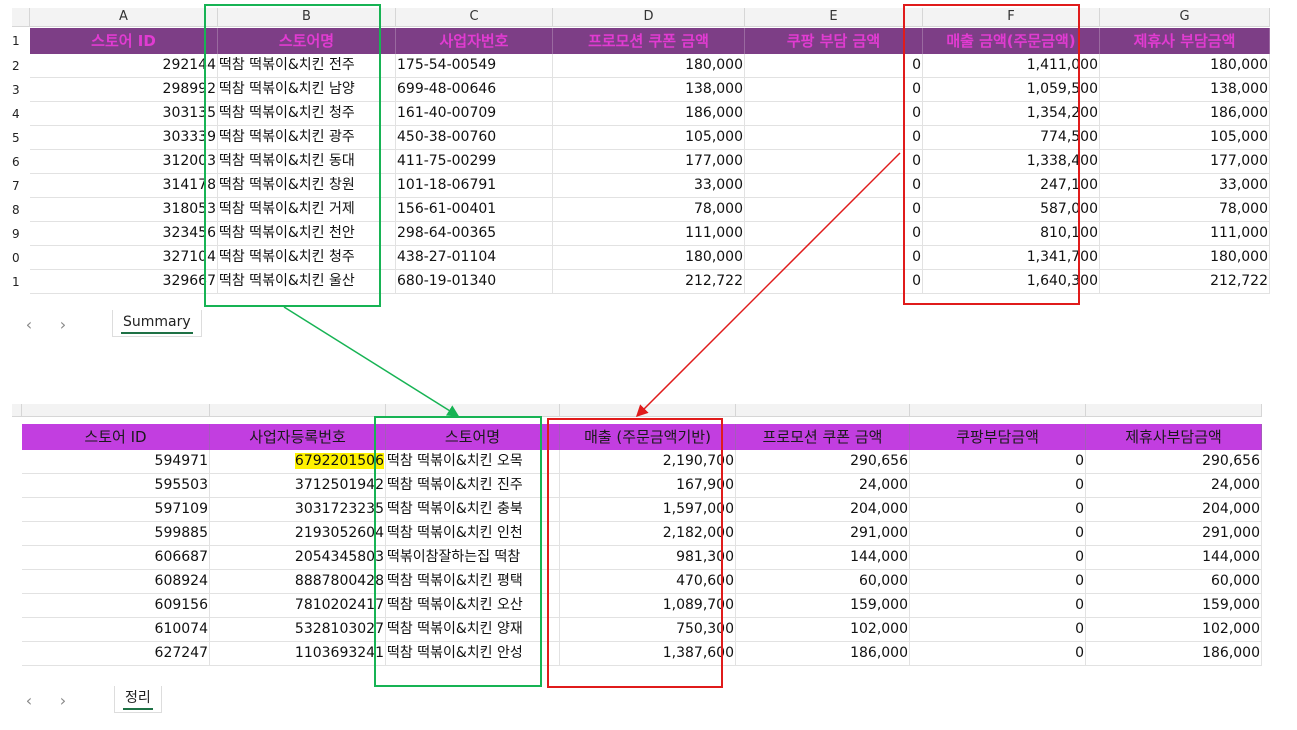  Describe the element at coordinates (768, 285) in the screenshot. I see `red-arrow` at that location.